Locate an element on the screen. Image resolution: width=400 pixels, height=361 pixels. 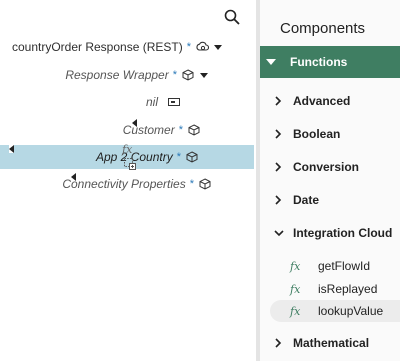
tree-node-connectivity-properties: Connectivity Properties * is located at coordinates (136, 184).